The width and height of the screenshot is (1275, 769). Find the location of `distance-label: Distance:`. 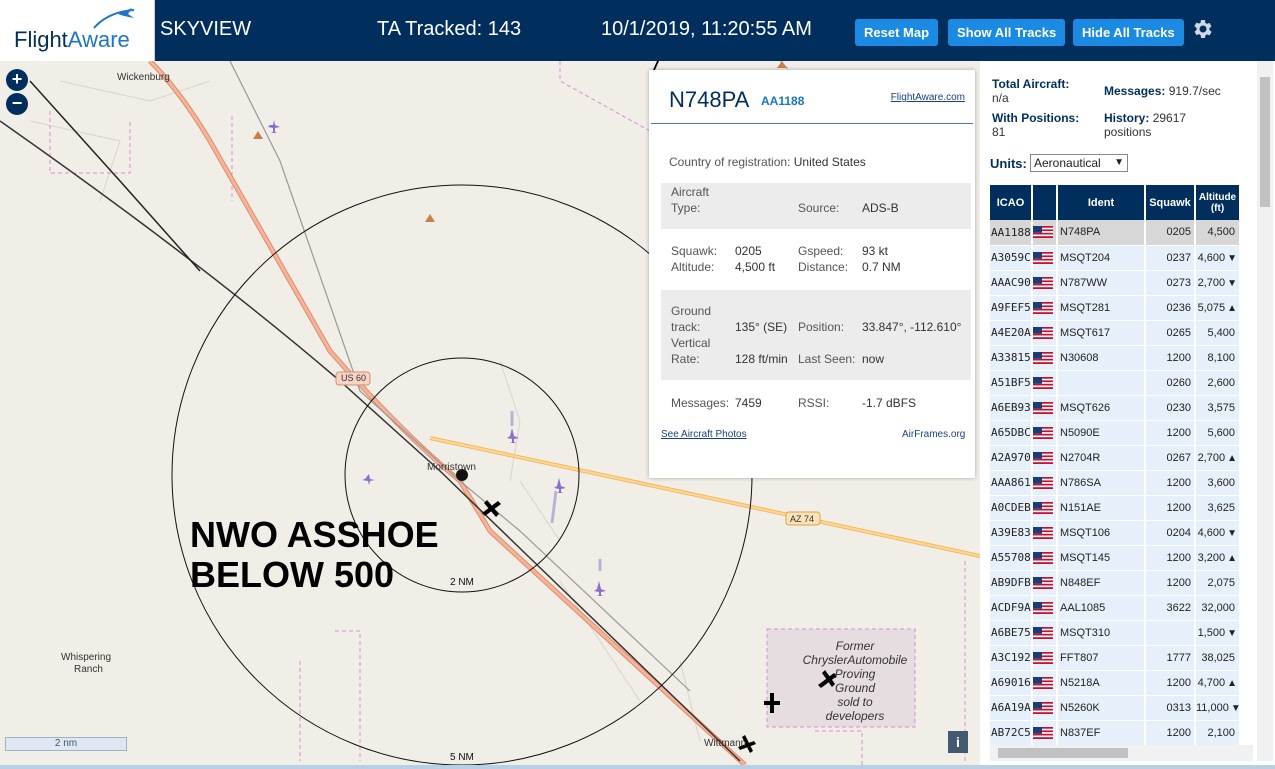

distance-label: Distance: is located at coordinates (823, 267).